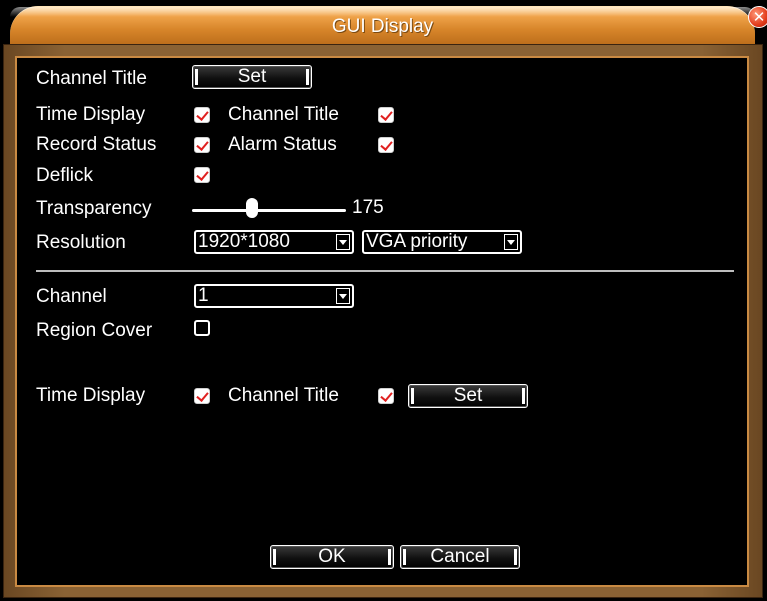  What do you see at coordinates (202, 115) in the screenshot?
I see `time-display-checkbox` at bounding box center [202, 115].